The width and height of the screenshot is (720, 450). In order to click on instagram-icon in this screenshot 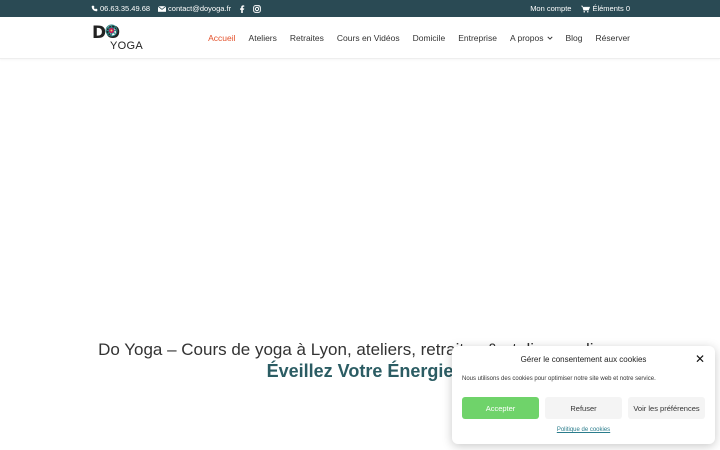, I will do `click(257, 8)`.